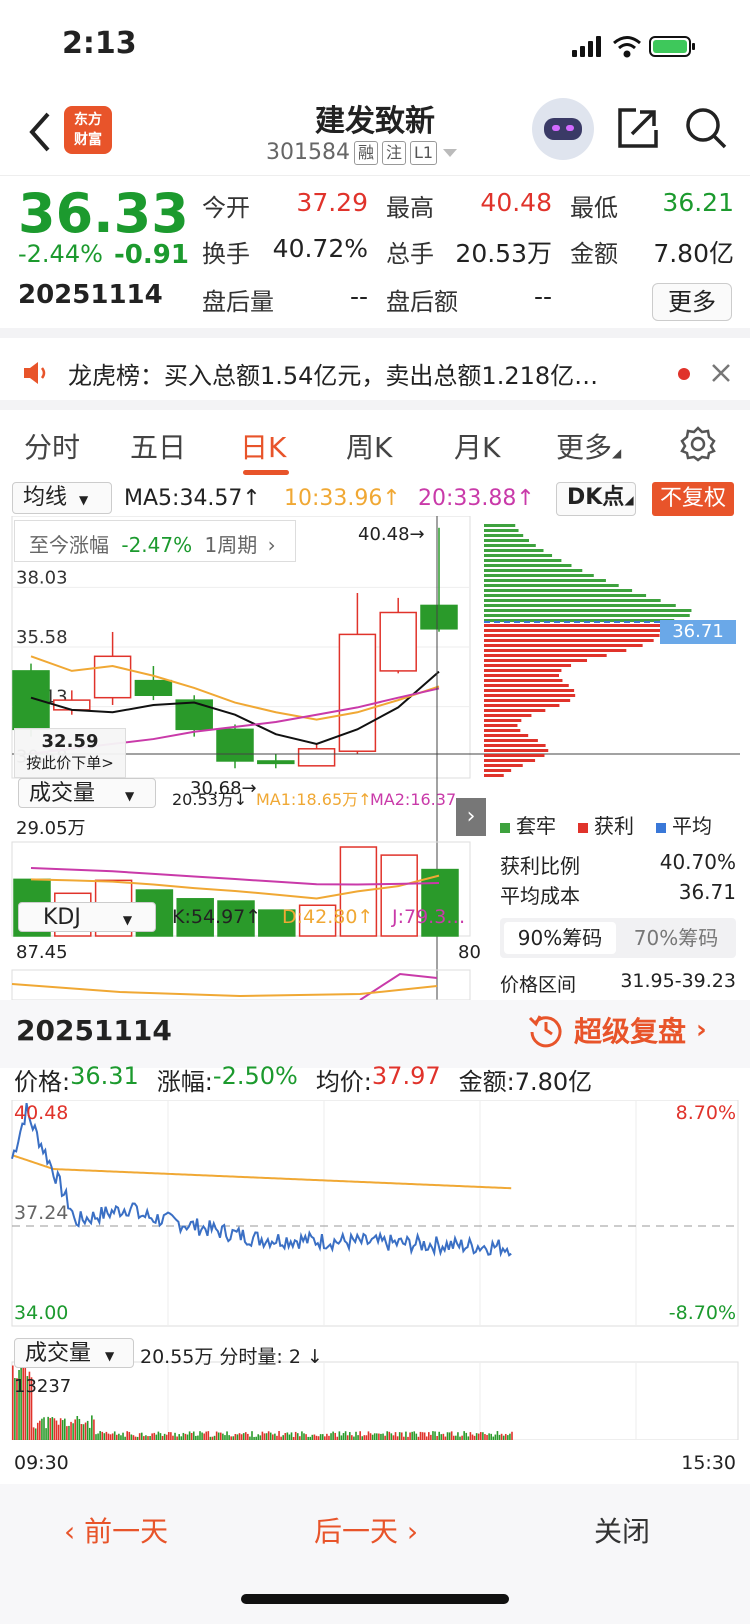  What do you see at coordinates (226, 254) in the screenshot?
I see `turnover-label: 换手` at bounding box center [226, 254].